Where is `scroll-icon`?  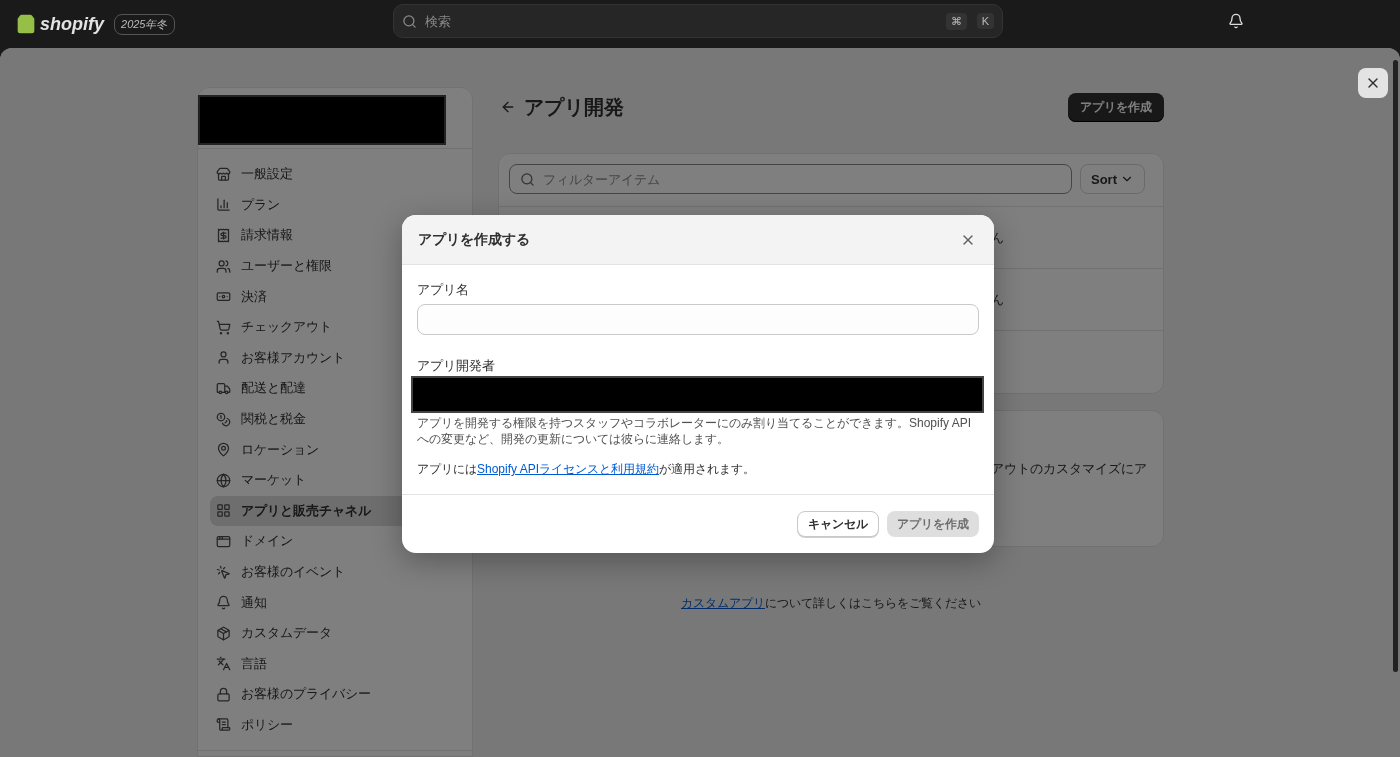
scroll-icon is located at coordinates (223, 725).